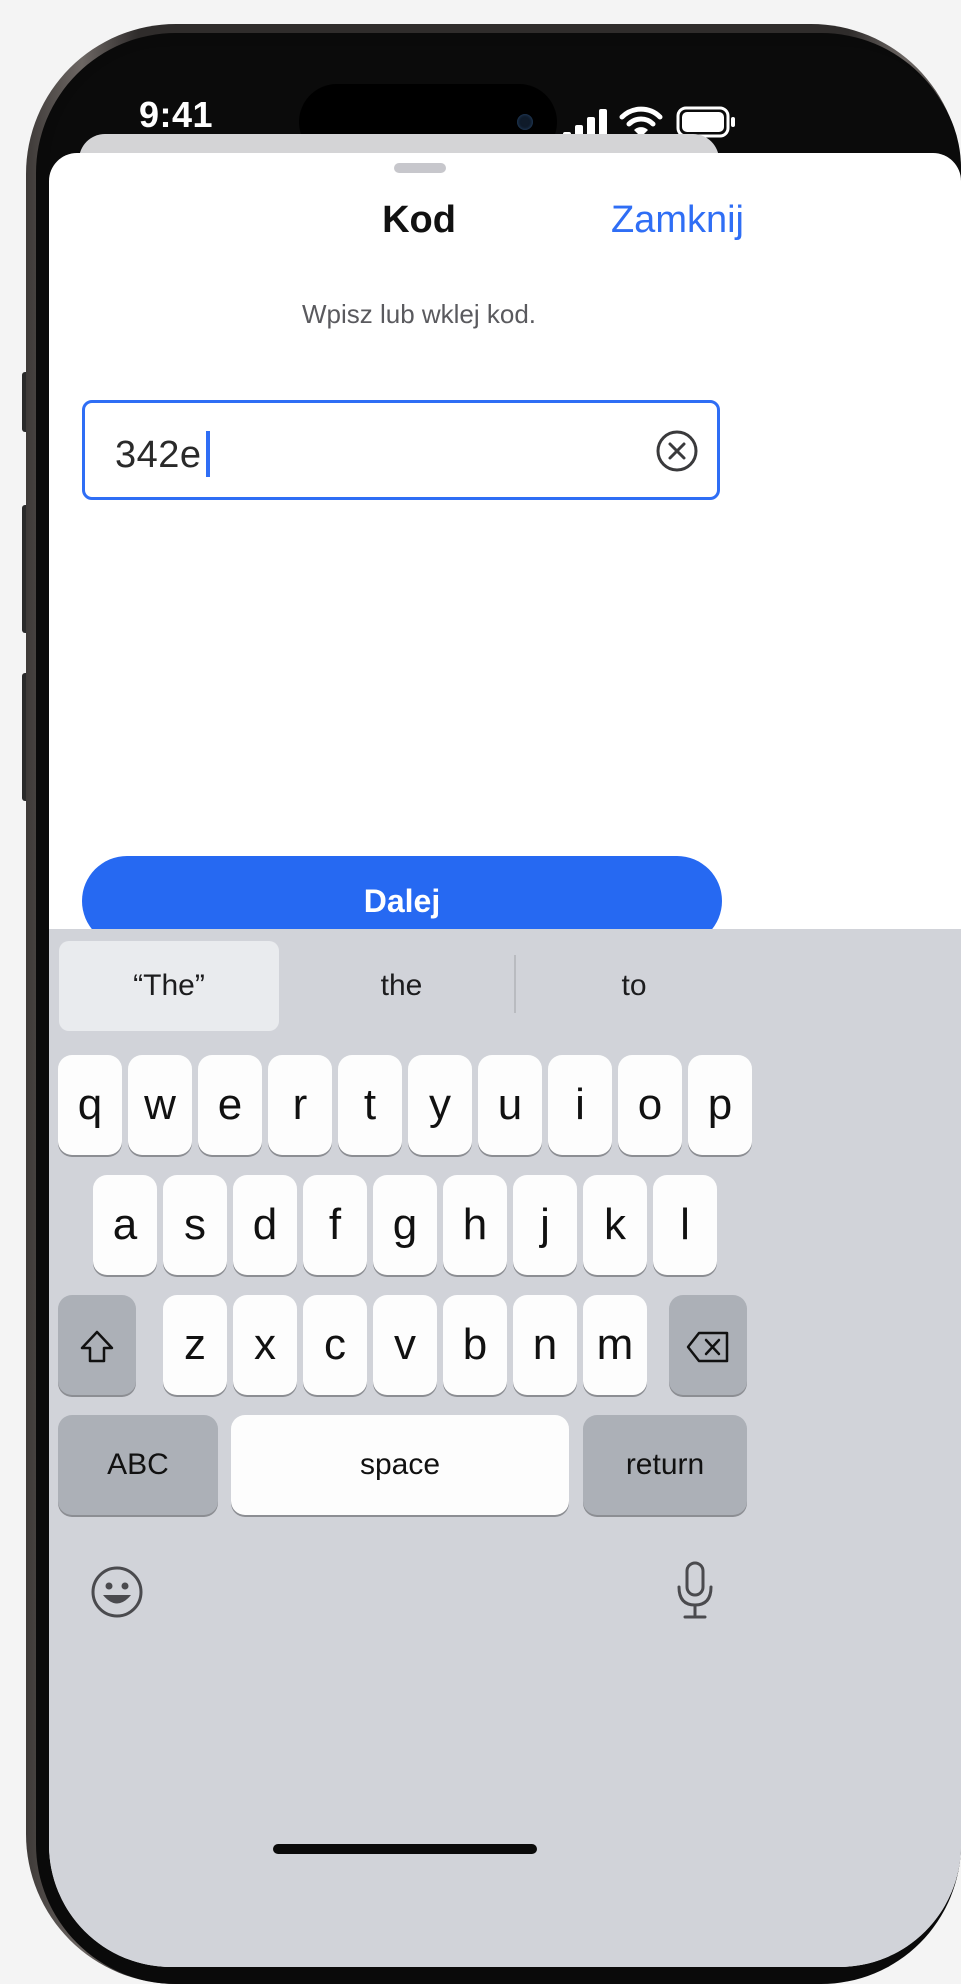 This screenshot has width=961, height=1984. I want to click on shift-key, so click(97, 1345).